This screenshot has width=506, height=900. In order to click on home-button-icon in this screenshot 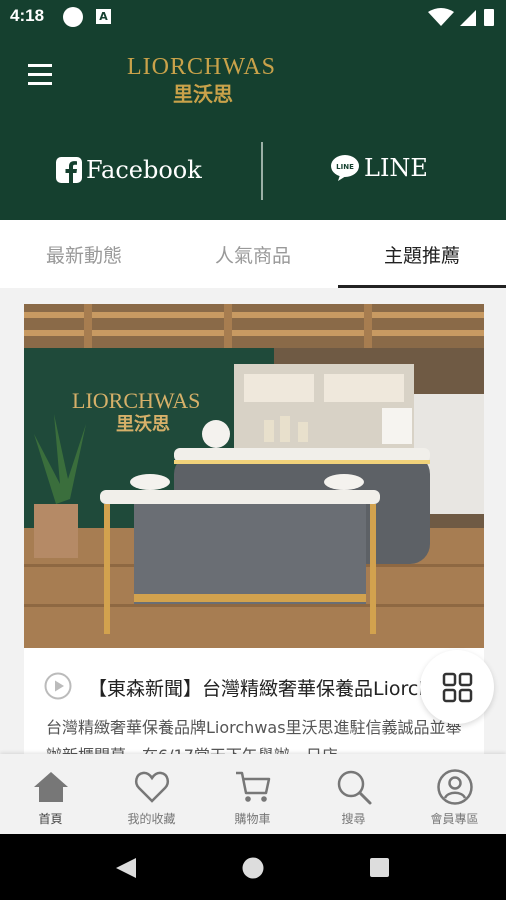, I will do `click(253, 868)`.